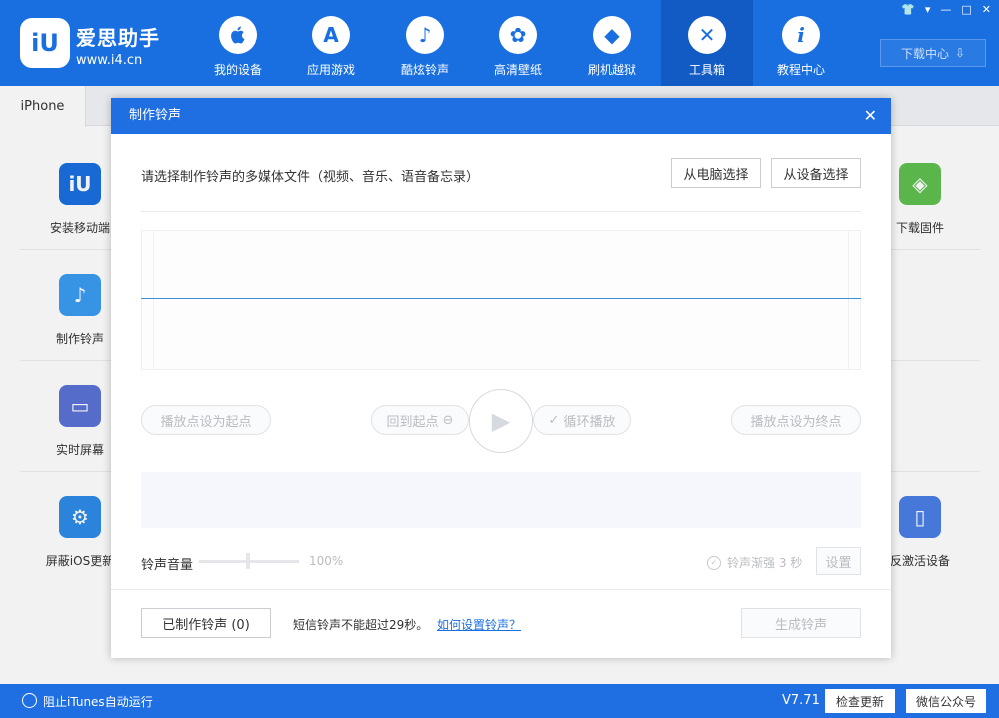 This screenshot has height=718, width=999. I want to click on block-itunes-label: 阻止iTunes自动运行, so click(98, 701).